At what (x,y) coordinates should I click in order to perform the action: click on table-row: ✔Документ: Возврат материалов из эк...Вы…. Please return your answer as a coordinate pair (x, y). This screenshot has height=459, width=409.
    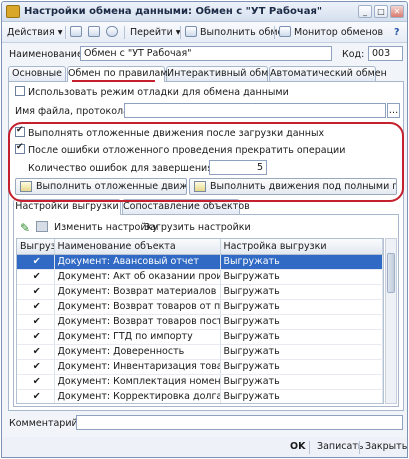
    Looking at the image, I should click on (200, 292).